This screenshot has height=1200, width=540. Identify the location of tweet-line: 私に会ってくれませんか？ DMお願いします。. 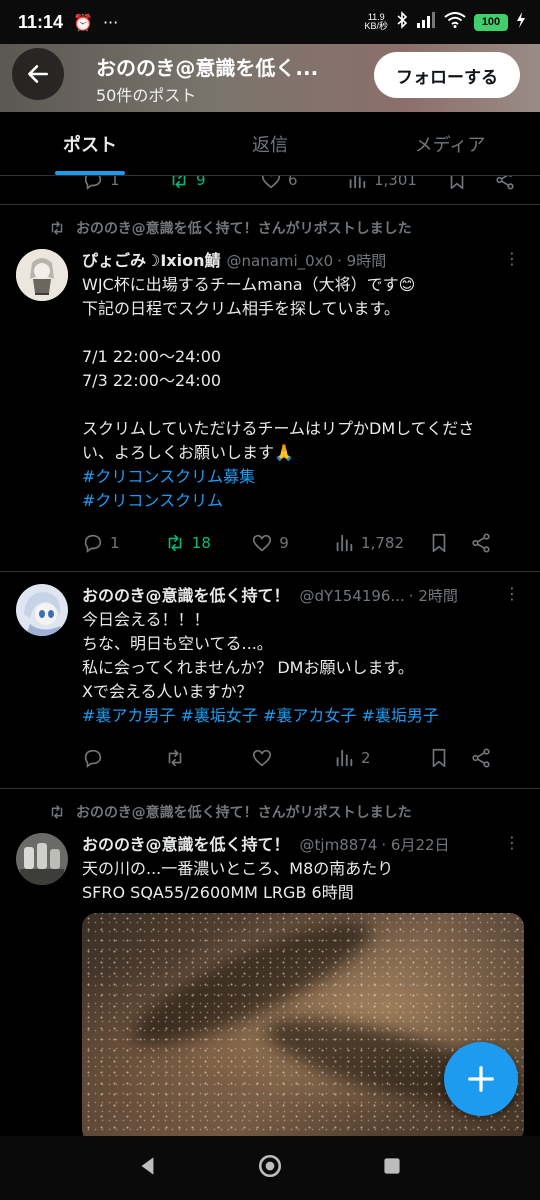
(248, 667).